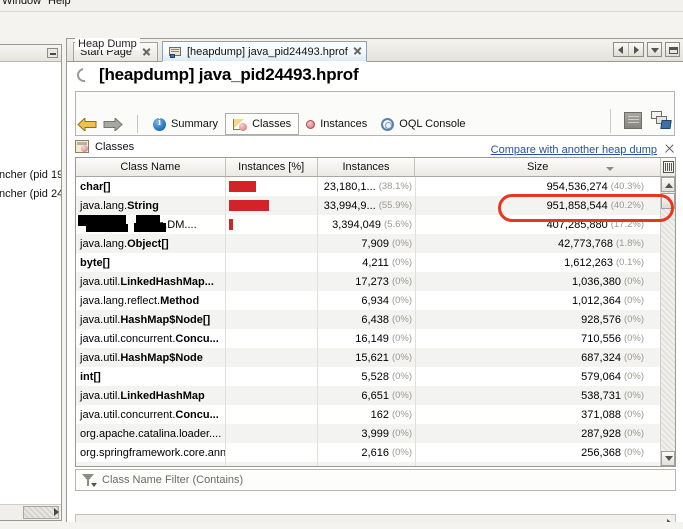 This screenshot has height=529, width=683. What do you see at coordinates (610, 169) in the screenshot?
I see `sort-descending-icon` at bounding box center [610, 169].